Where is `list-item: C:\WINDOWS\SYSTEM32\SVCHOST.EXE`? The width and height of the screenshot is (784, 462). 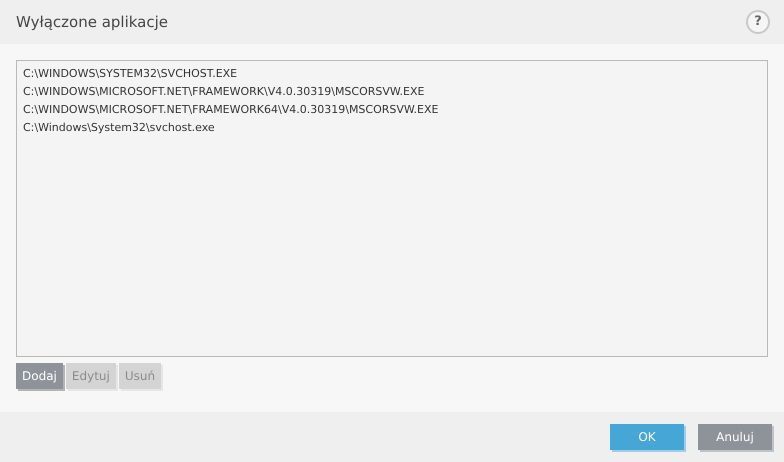
list-item: C:\WINDOWS\SYSTEM32\SVCHOST.EXE is located at coordinates (130, 74).